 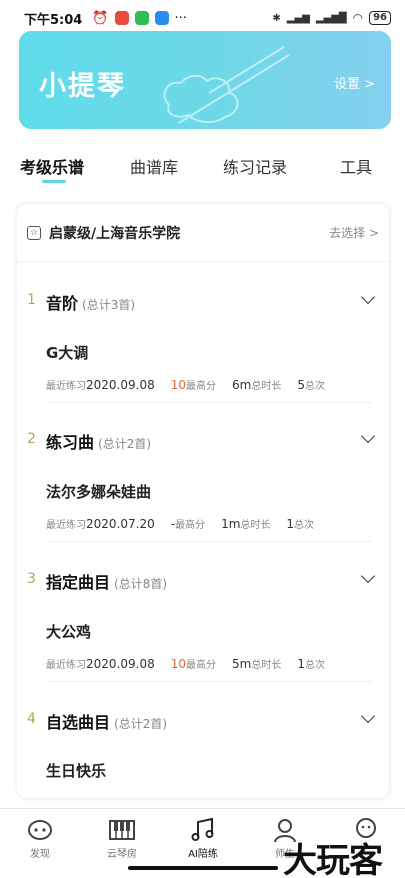 I want to click on song-item: 生日快乐, so click(x=209, y=770).